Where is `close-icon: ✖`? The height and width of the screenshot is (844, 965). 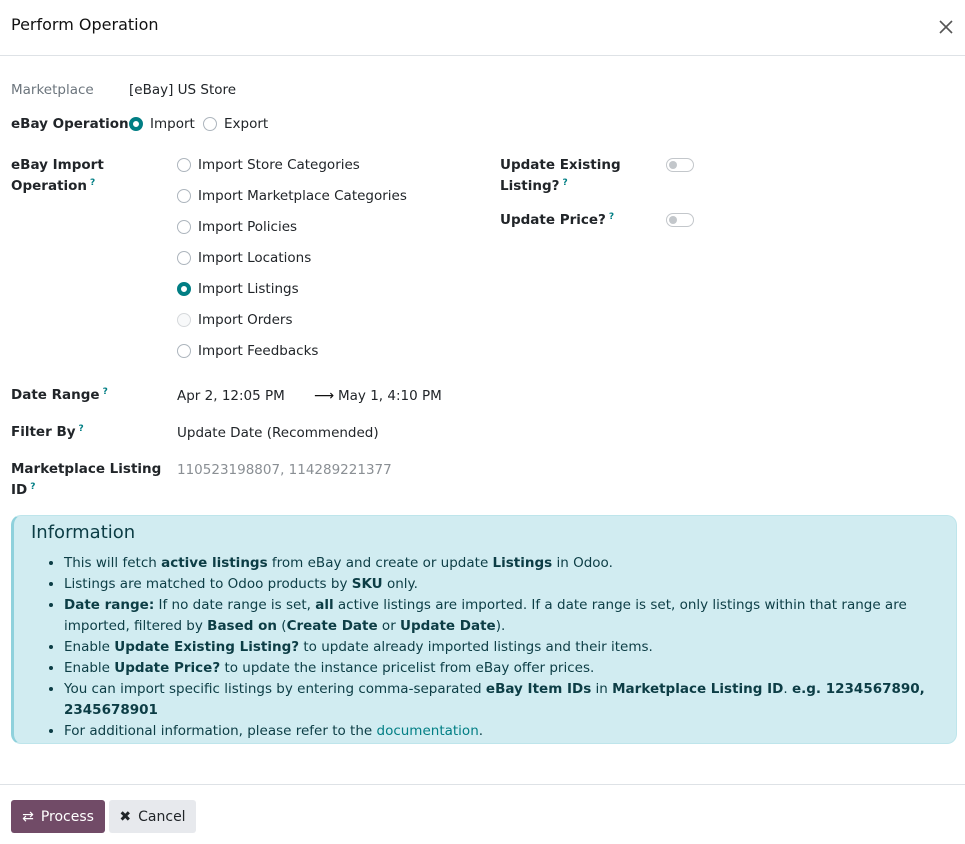
close-icon: ✖ is located at coordinates (125, 816).